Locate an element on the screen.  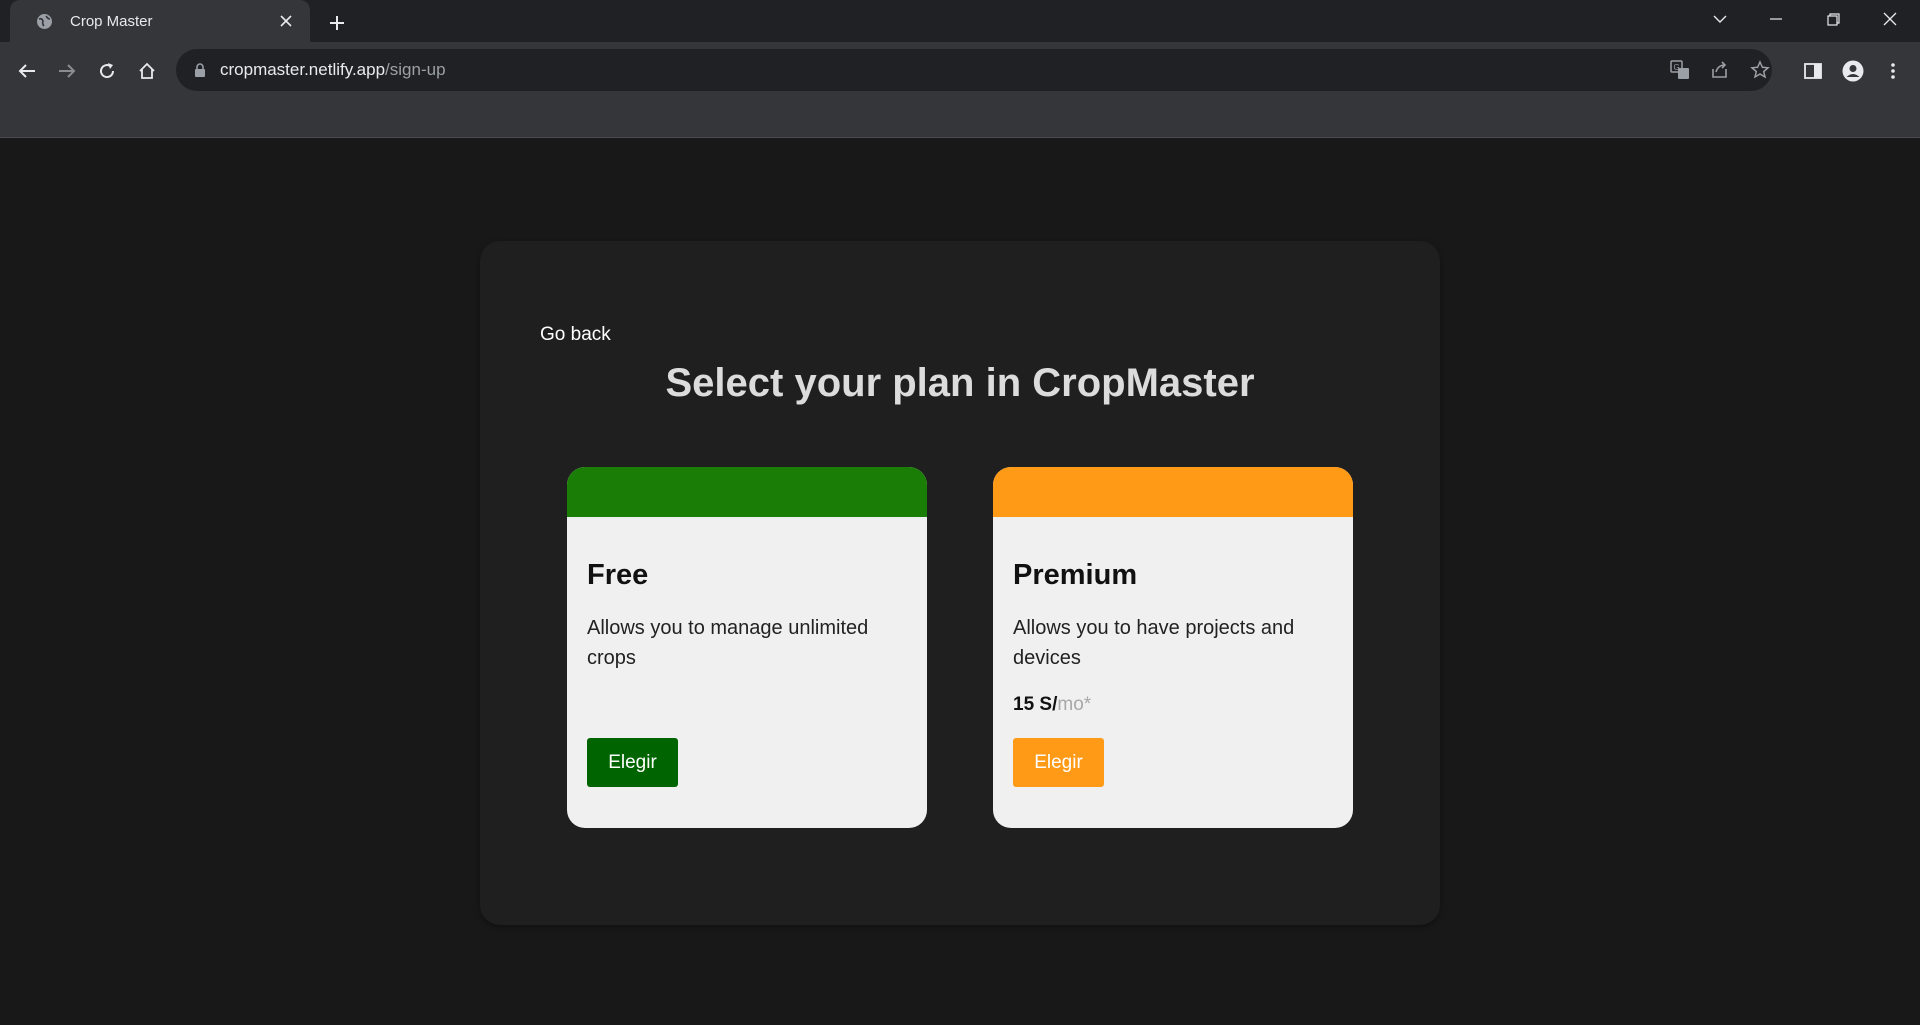
tab-title: Crop Master is located at coordinates (111, 21).